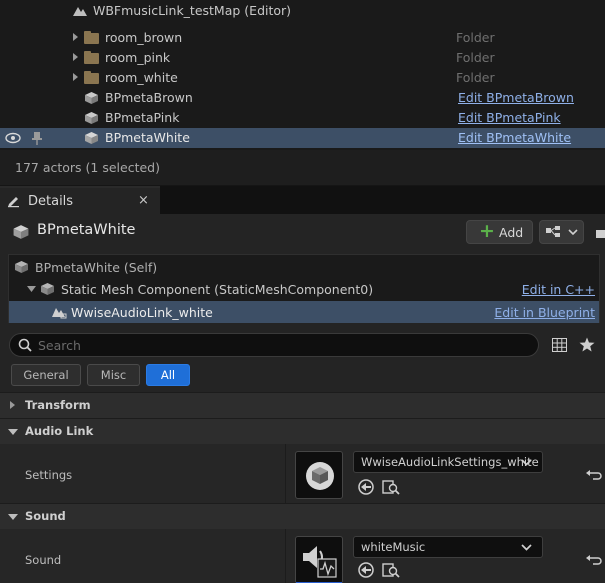  I want to click on filter-general: General, so click(46, 375).